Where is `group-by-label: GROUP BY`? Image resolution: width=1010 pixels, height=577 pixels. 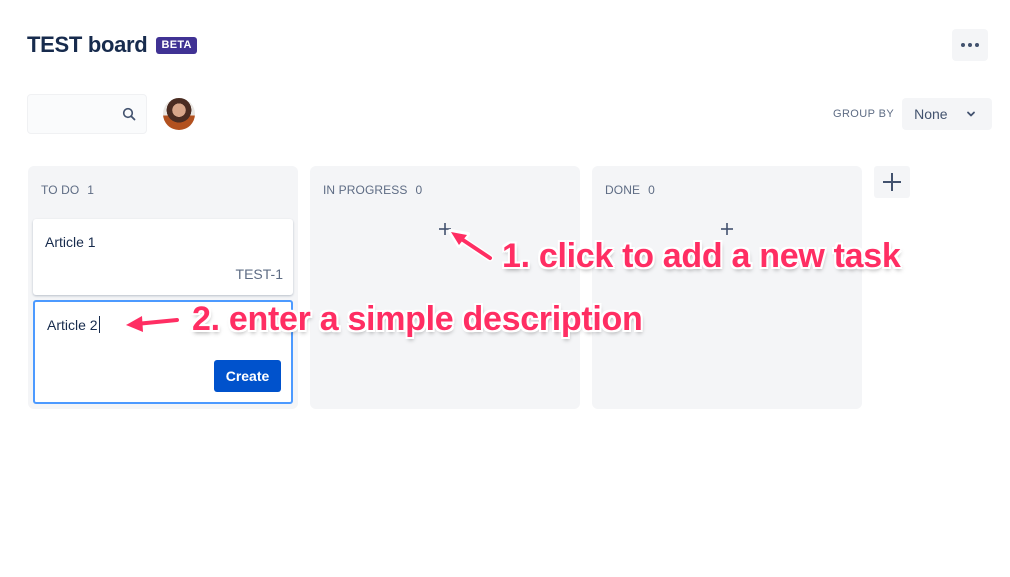
group-by-label: GROUP BY is located at coordinates (864, 114).